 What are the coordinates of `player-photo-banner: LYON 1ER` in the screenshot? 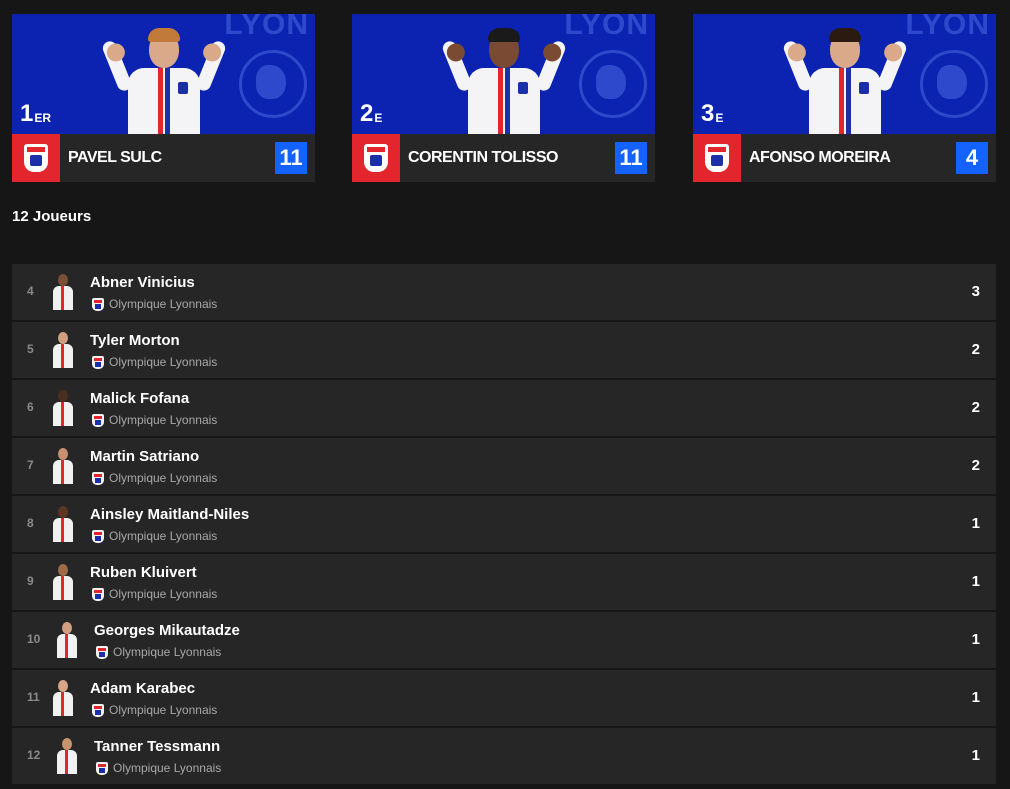 It's located at (163, 74).